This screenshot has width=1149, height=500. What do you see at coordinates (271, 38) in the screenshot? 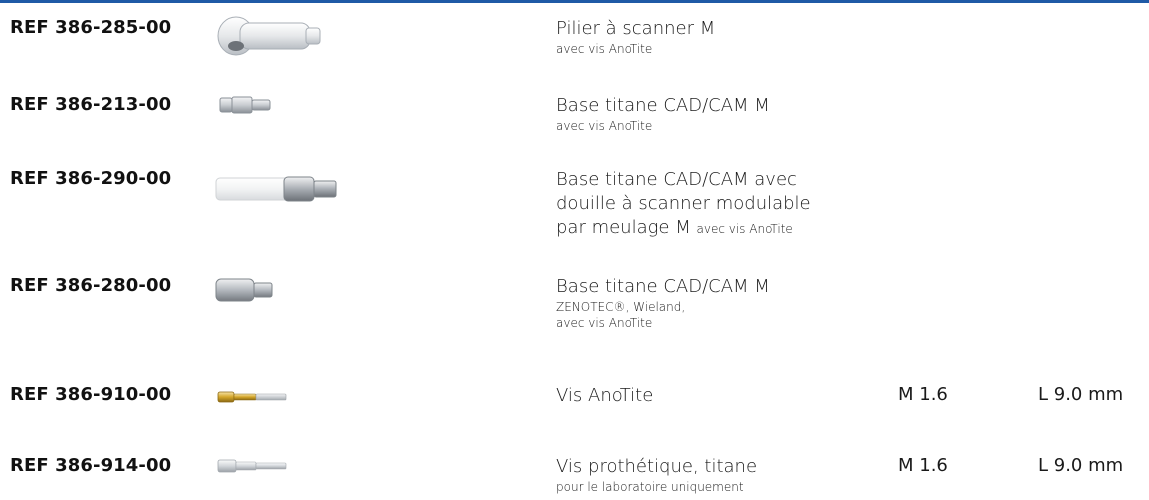
I see `scan-body-icon` at bounding box center [271, 38].